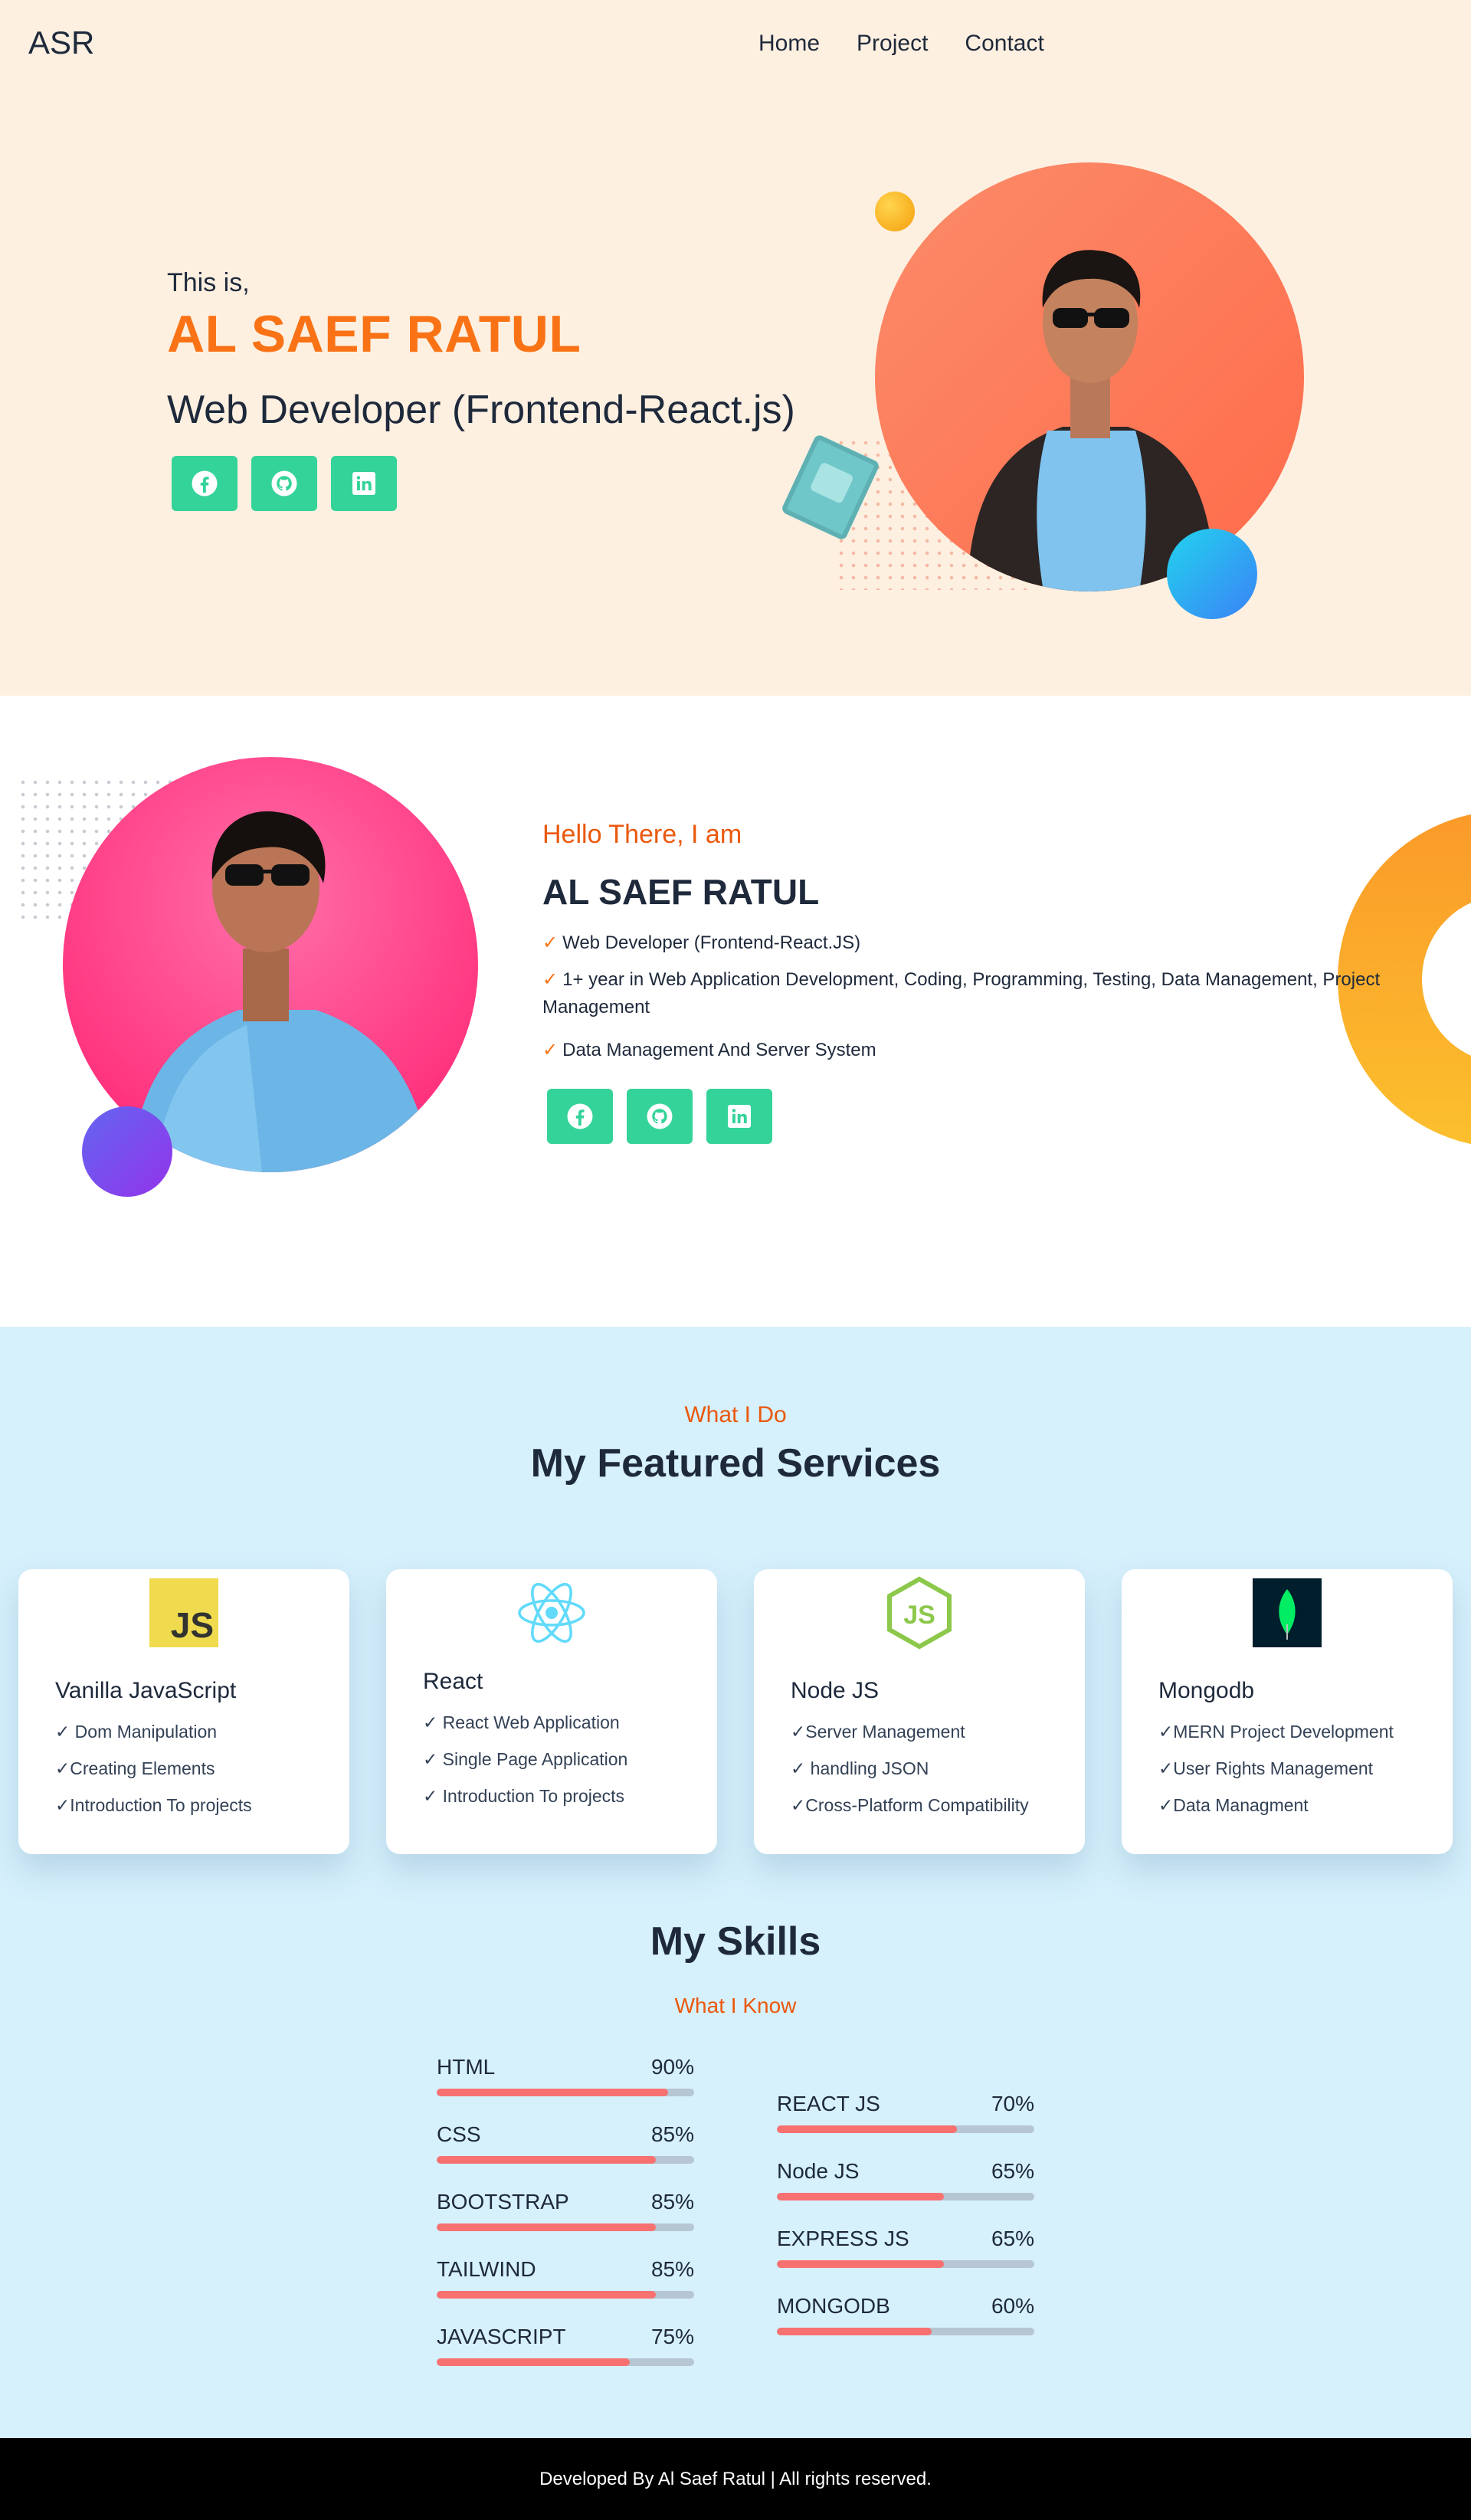  What do you see at coordinates (565, 2135) in the screenshot?
I see `skill-head: CSS 85%` at bounding box center [565, 2135].